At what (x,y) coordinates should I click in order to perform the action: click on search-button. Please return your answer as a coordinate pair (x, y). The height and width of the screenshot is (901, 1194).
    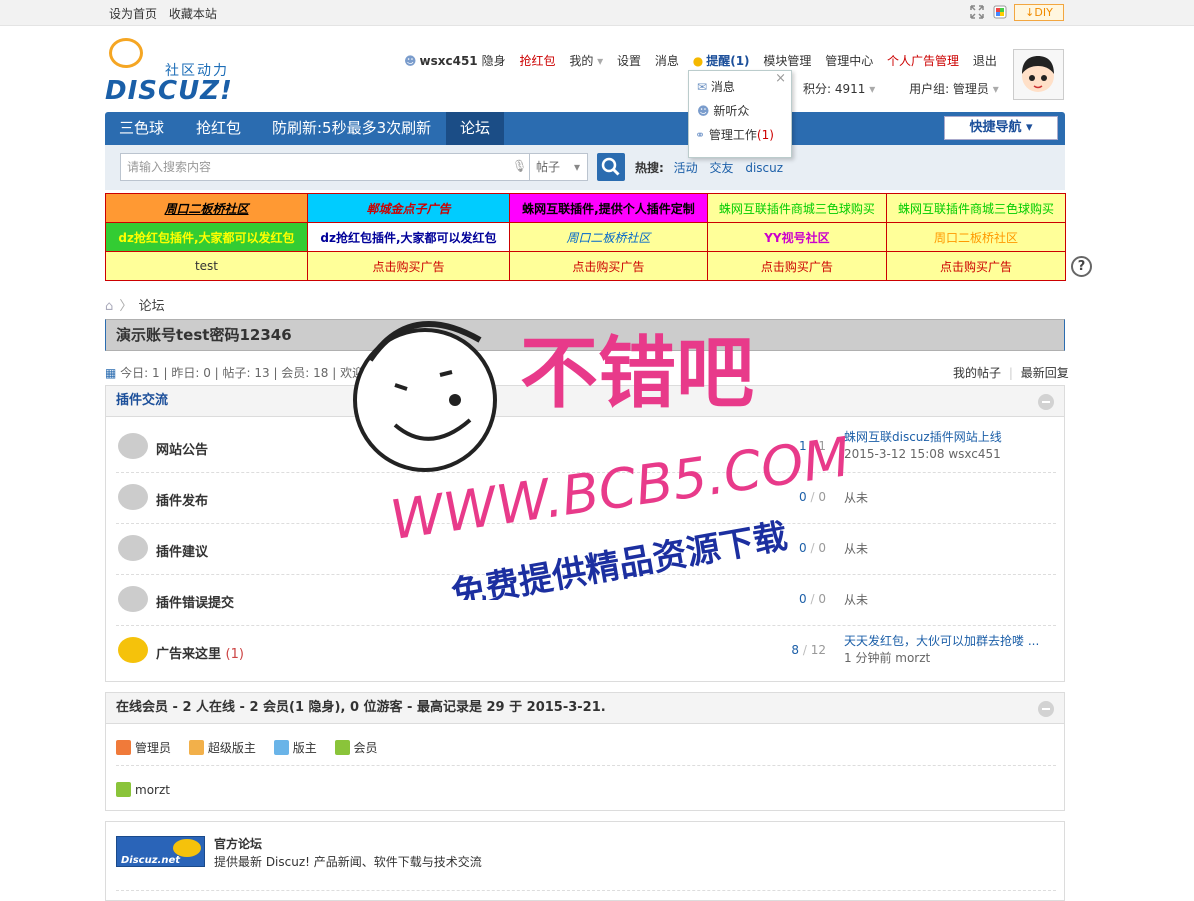
    Looking at the image, I should click on (611, 167).